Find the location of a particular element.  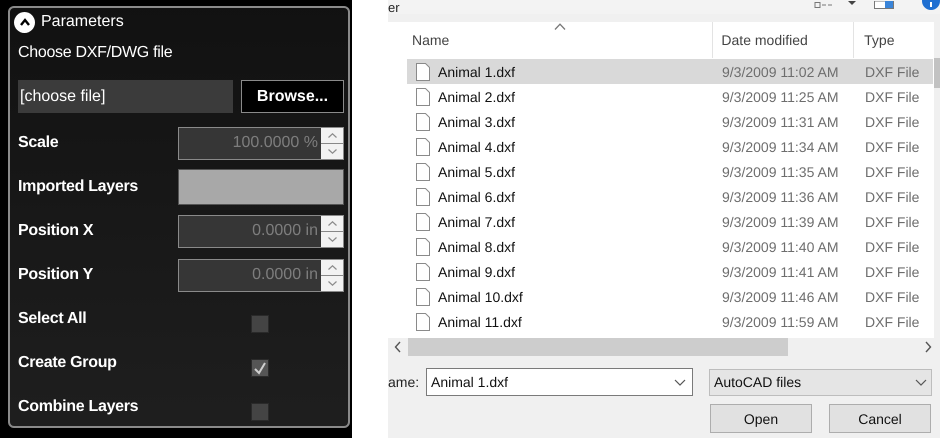

file-date: 9/3/2009 11:59 AM is located at coordinates (780, 322).